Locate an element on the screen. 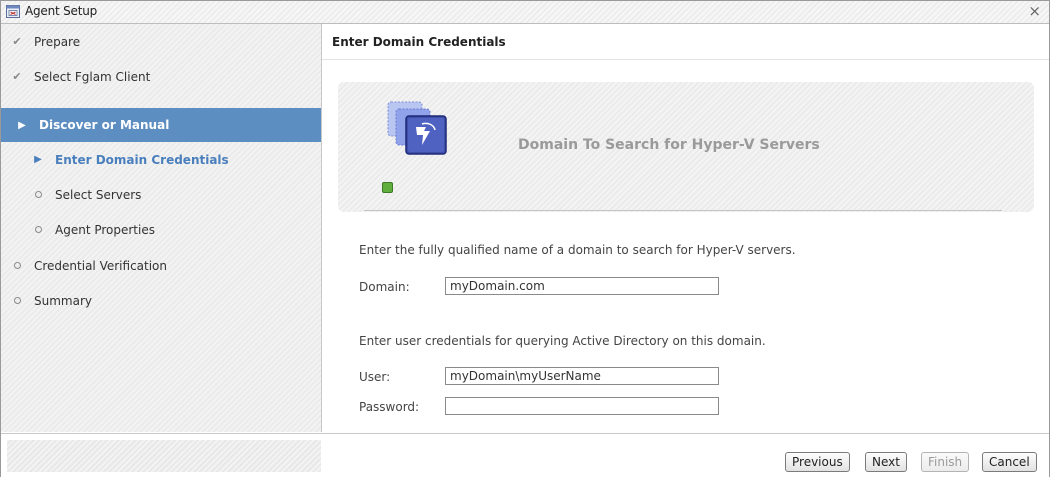 Image resolution: width=1050 pixels, height=477 pixels. step-enter-domain-credentials: ▶ Enter Domain Credentials is located at coordinates (161, 159).